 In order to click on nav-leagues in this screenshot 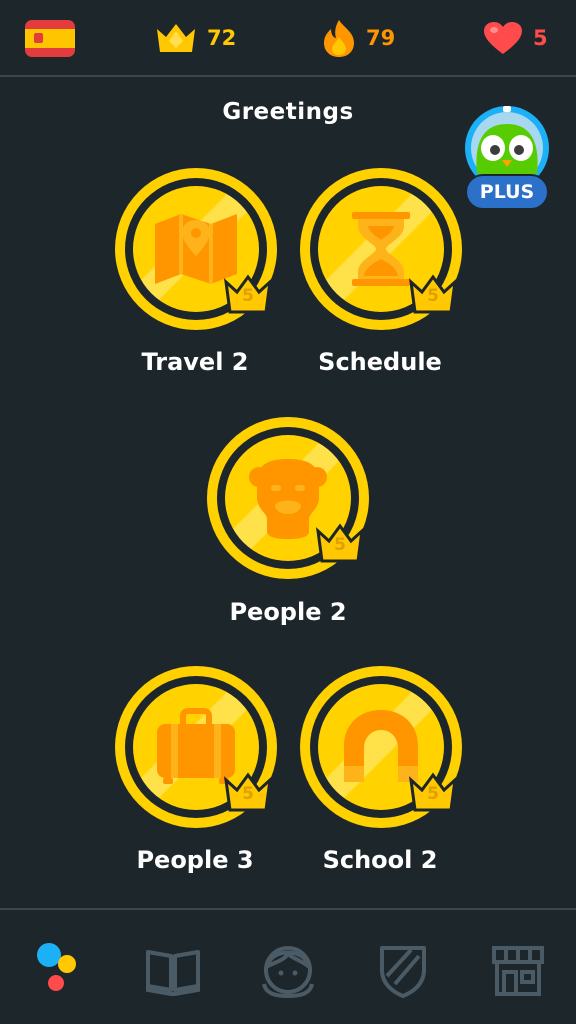, I will do `click(403, 970)`.